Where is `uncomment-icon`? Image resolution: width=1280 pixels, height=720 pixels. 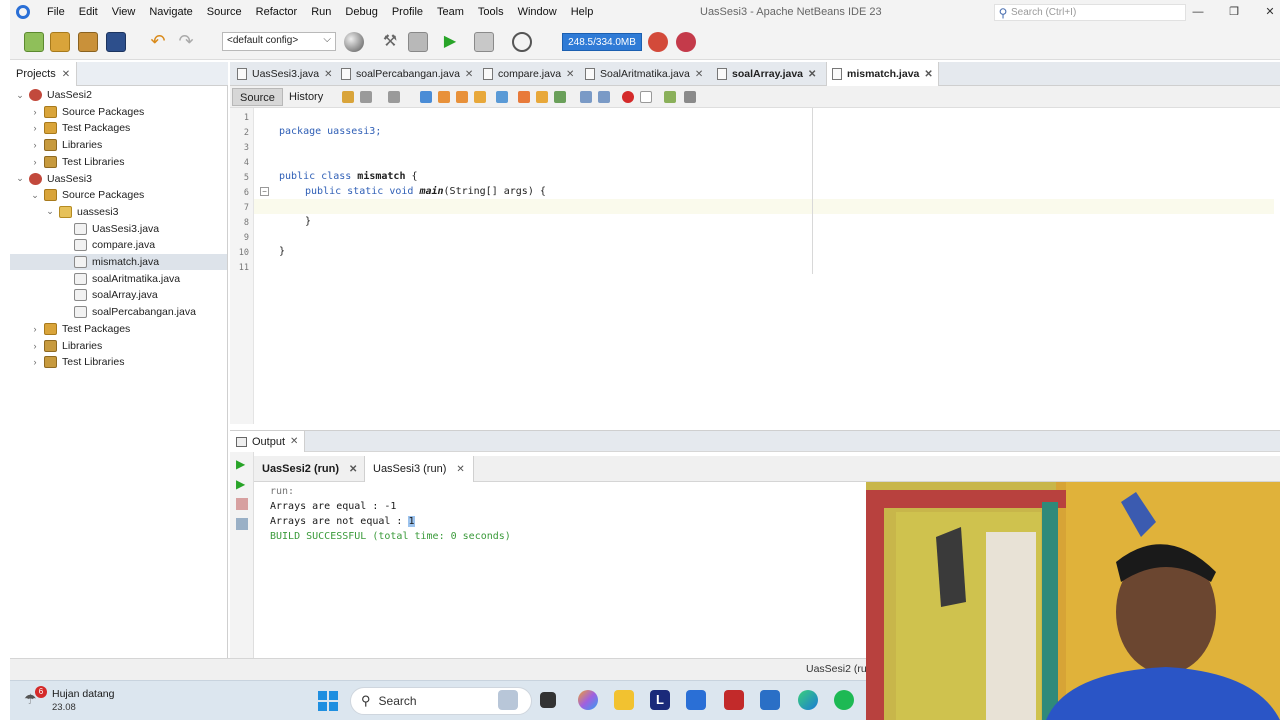
uncomment-icon is located at coordinates (690, 97).